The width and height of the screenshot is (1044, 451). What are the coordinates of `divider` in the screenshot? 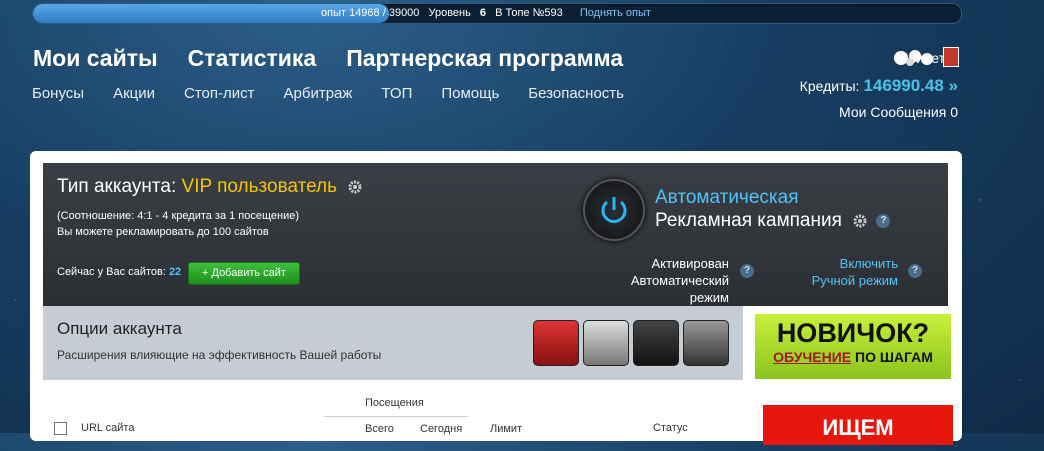 It's located at (396, 416).